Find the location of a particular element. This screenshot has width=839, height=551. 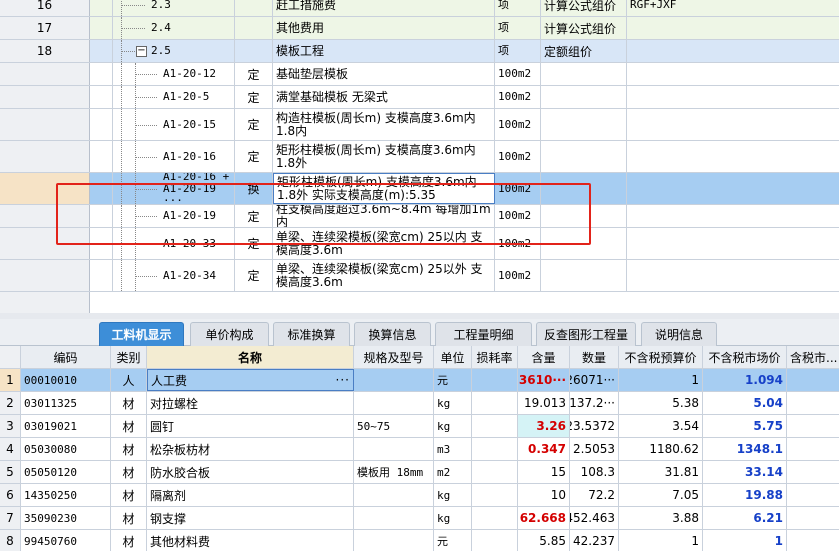

budget-price: 1 is located at coordinates (661, 540).